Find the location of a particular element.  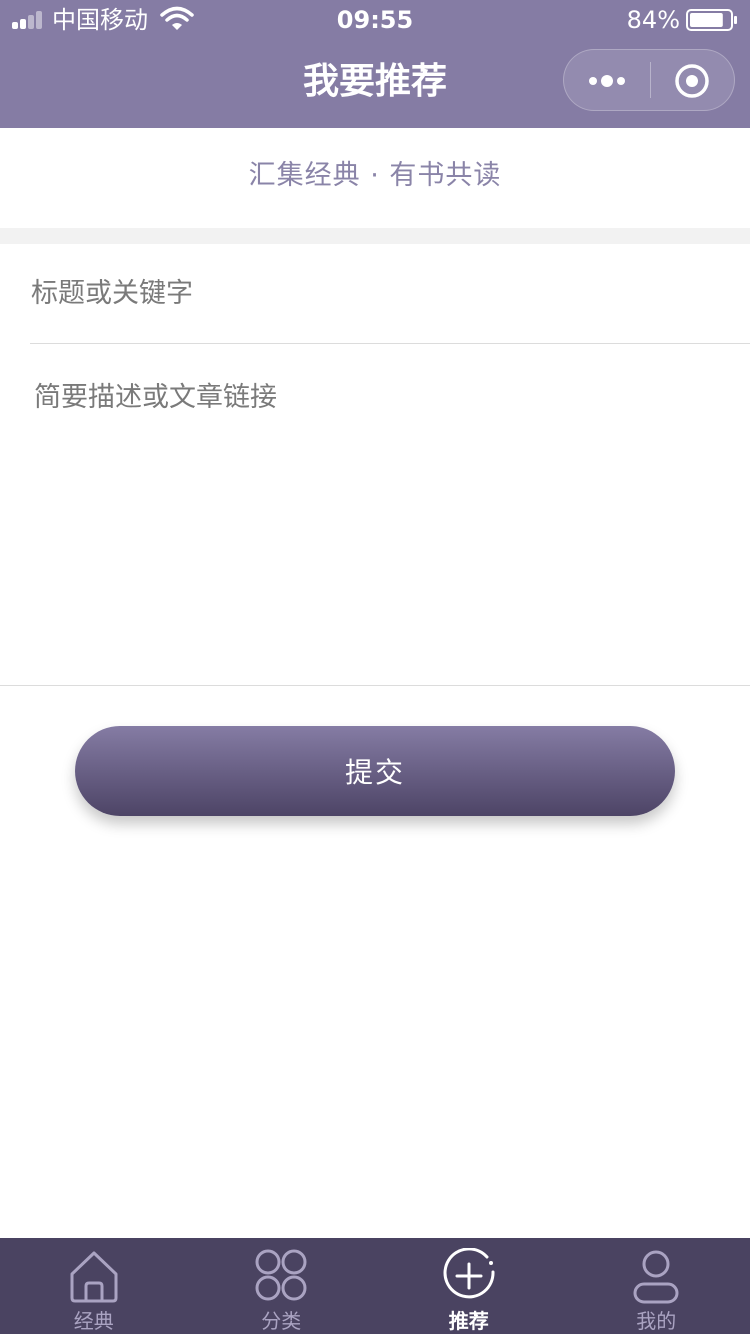

tab-label: 分类 is located at coordinates (281, 1321).